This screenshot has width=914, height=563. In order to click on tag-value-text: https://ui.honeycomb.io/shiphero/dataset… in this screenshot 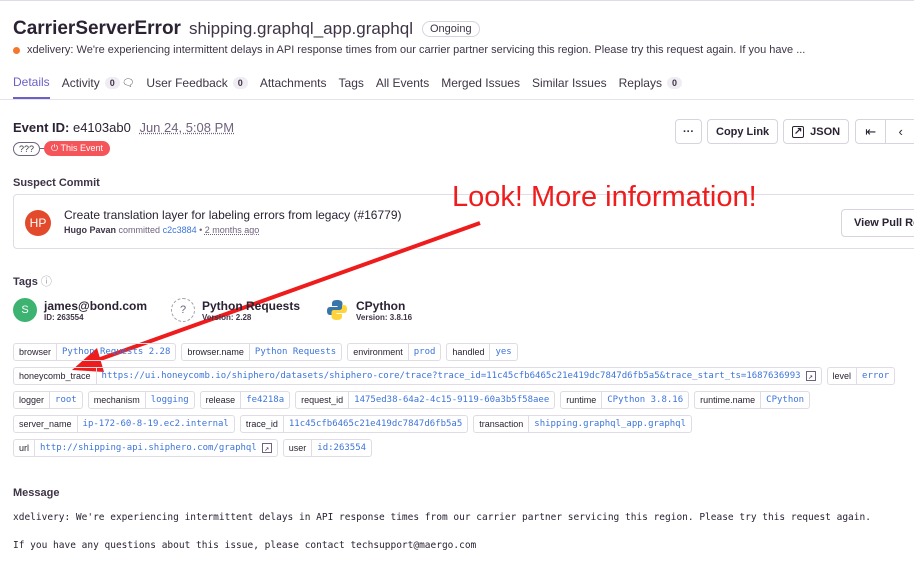, I will do `click(451, 376)`.